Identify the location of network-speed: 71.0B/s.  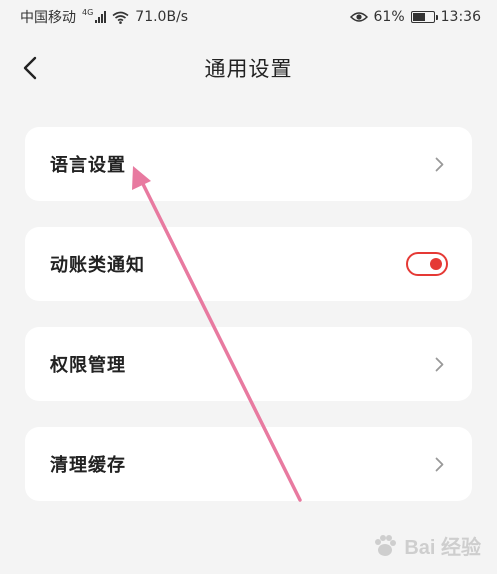
(162, 17).